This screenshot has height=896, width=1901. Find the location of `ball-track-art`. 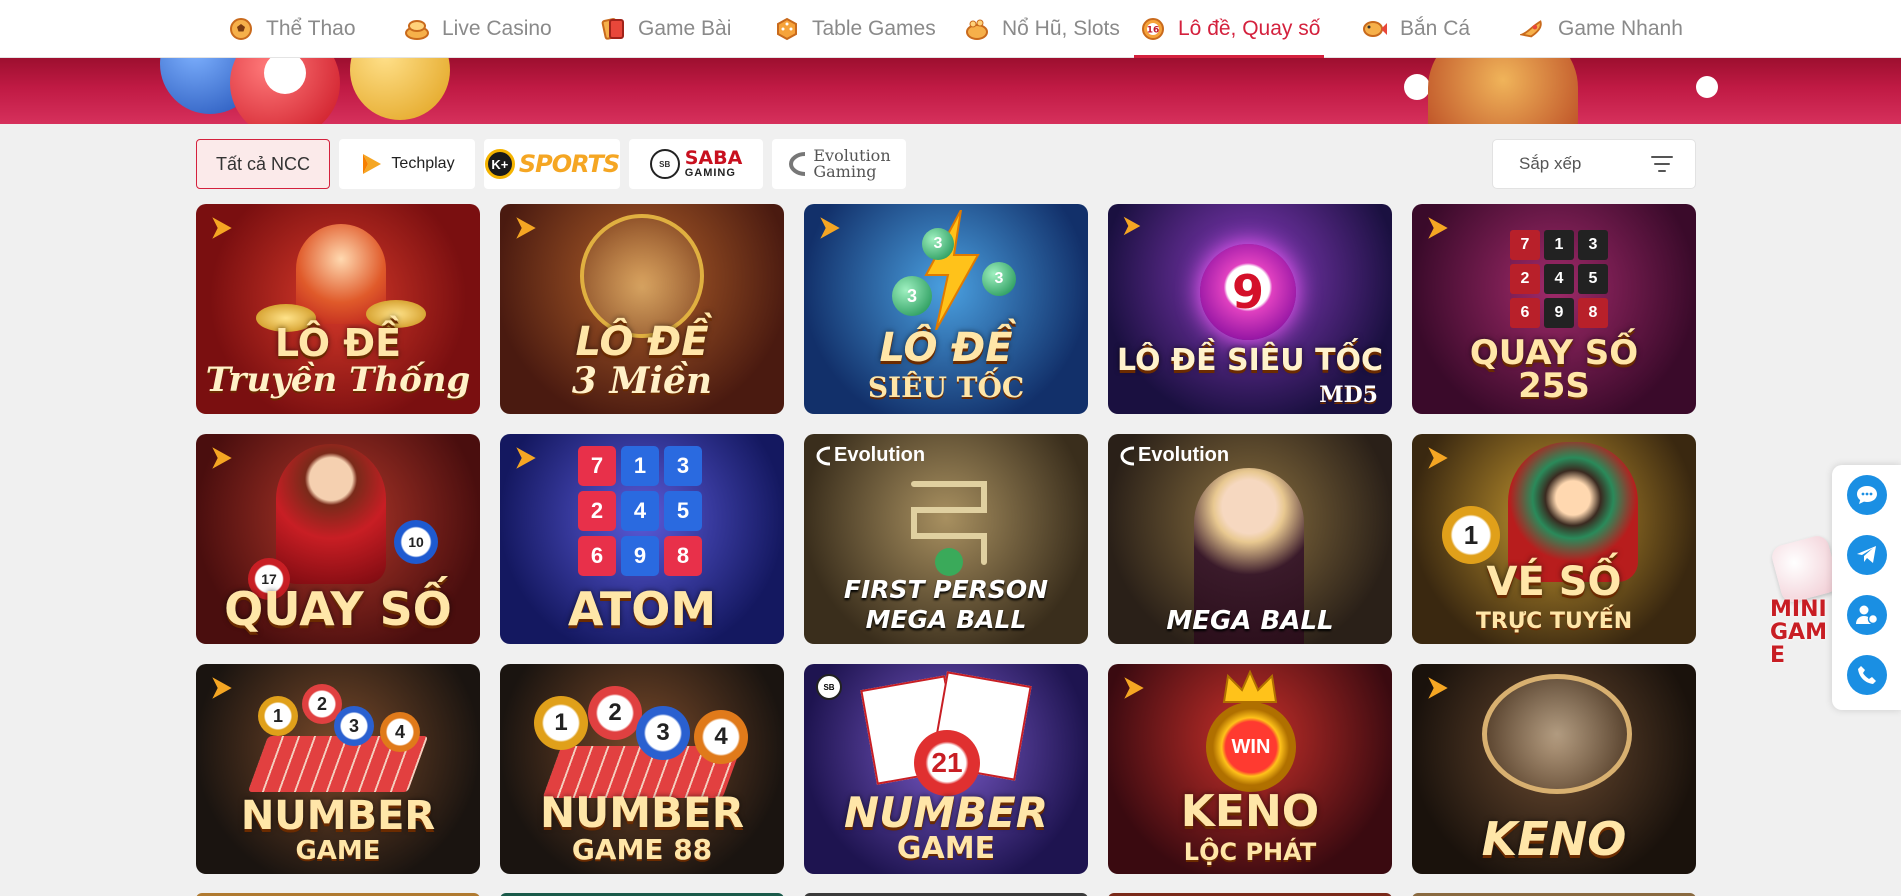

ball-track-art is located at coordinates (949, 528).